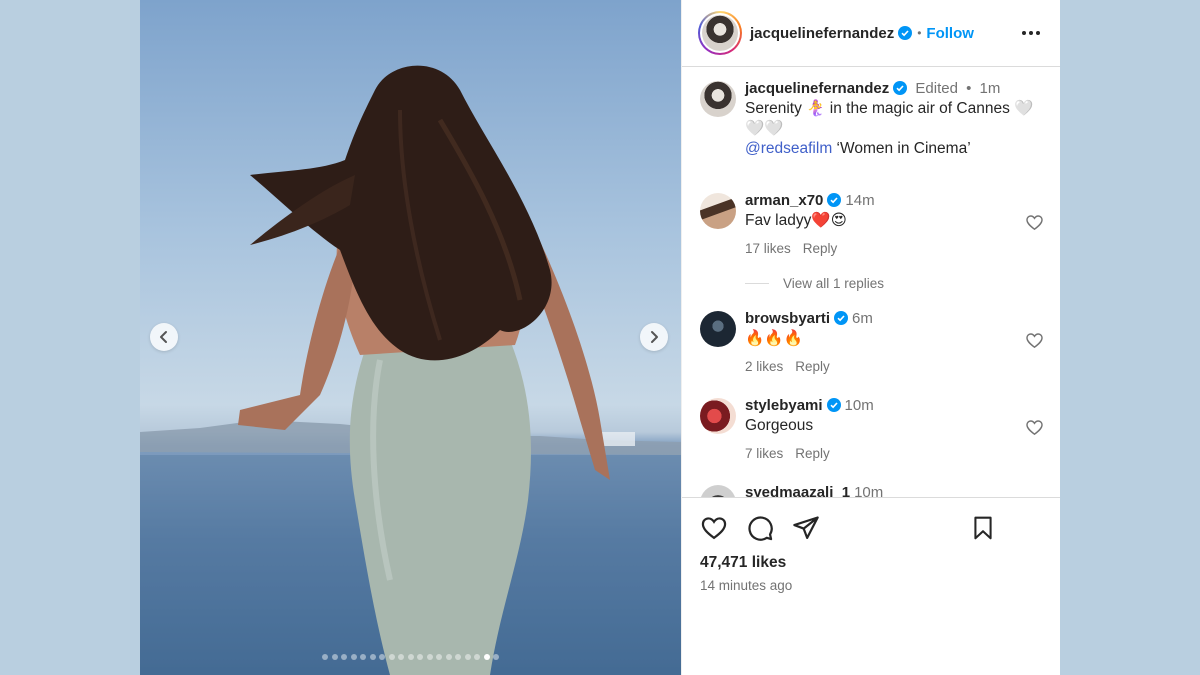  Describe the element at coordinates (983, 528) in the screenshot. I see `save-bookmark-icon` at that location.